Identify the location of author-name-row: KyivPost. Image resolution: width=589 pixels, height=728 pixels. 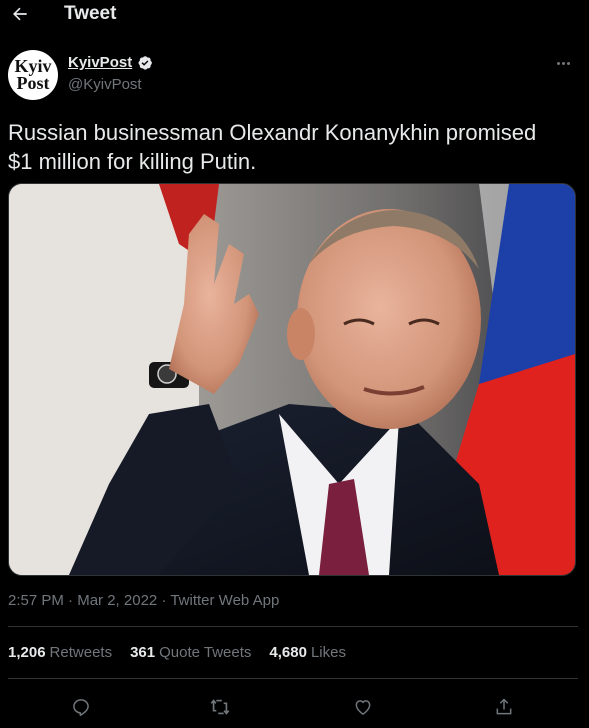
(110, 62).